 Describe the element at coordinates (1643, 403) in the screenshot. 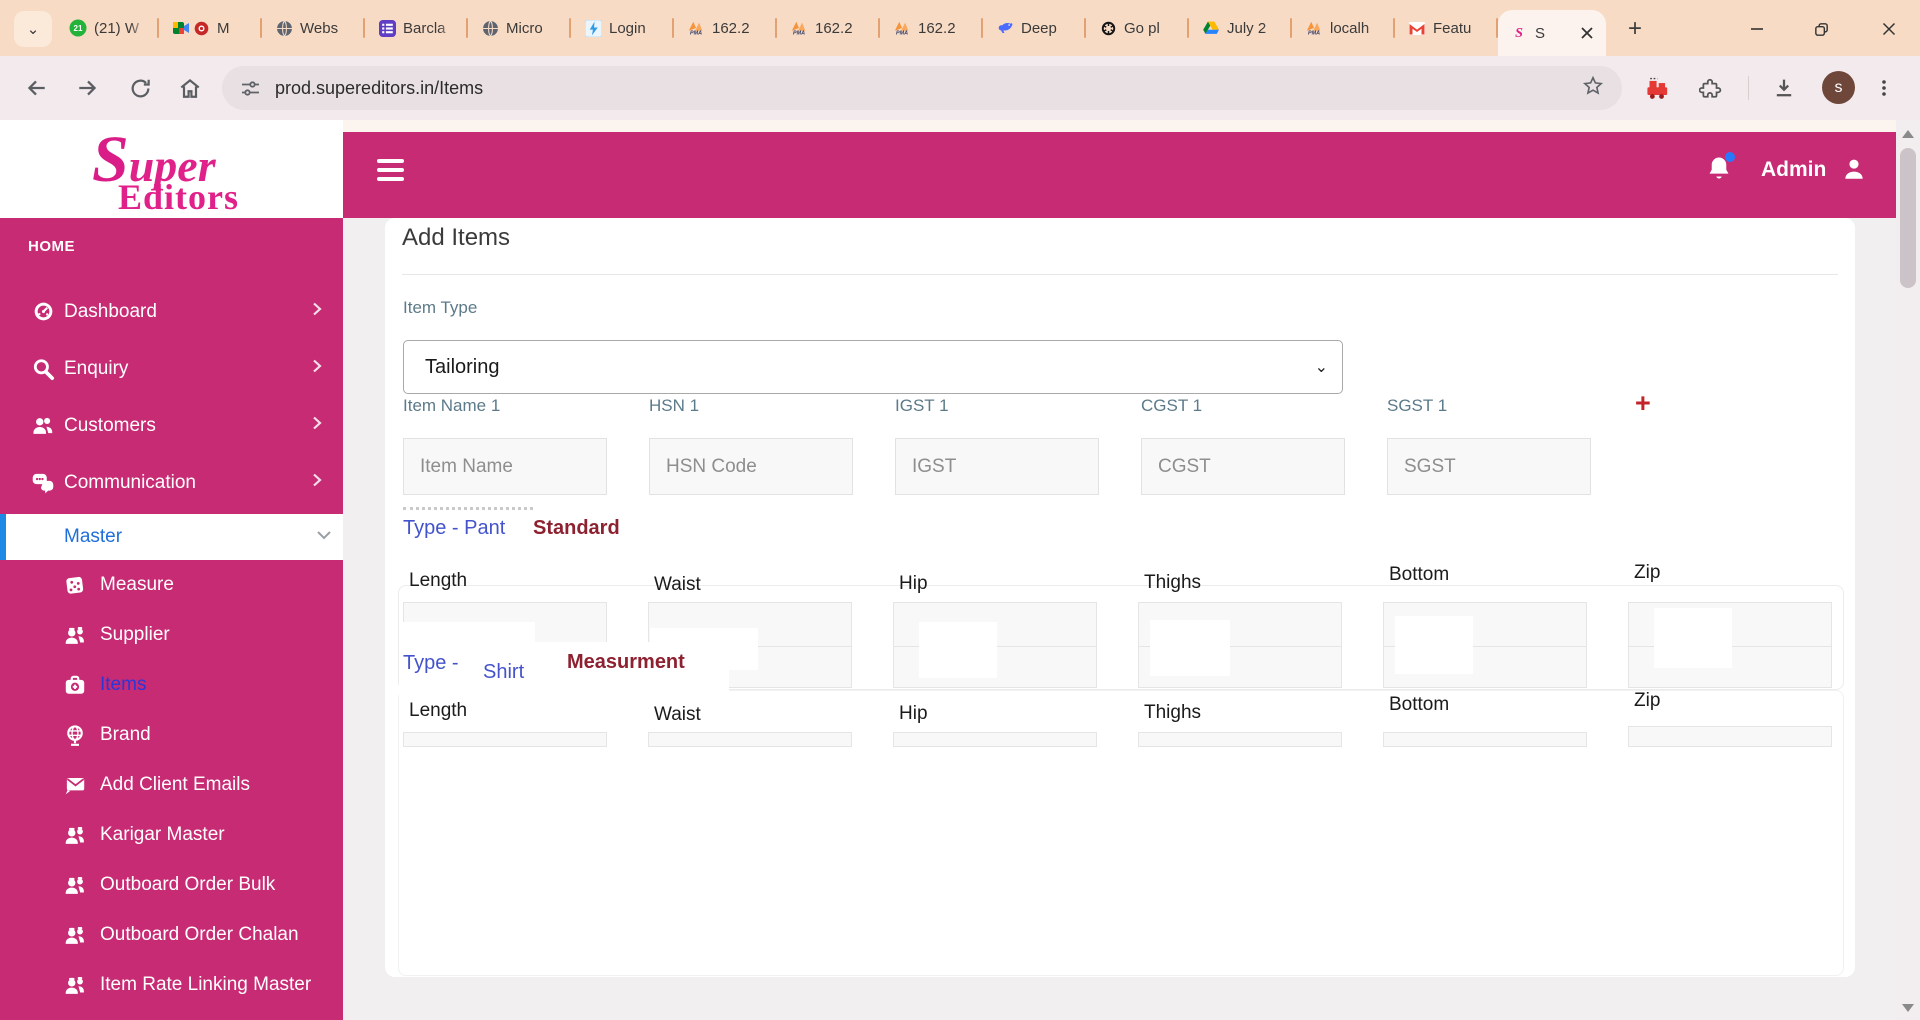

I see `add-item-row-button: +` at that location.